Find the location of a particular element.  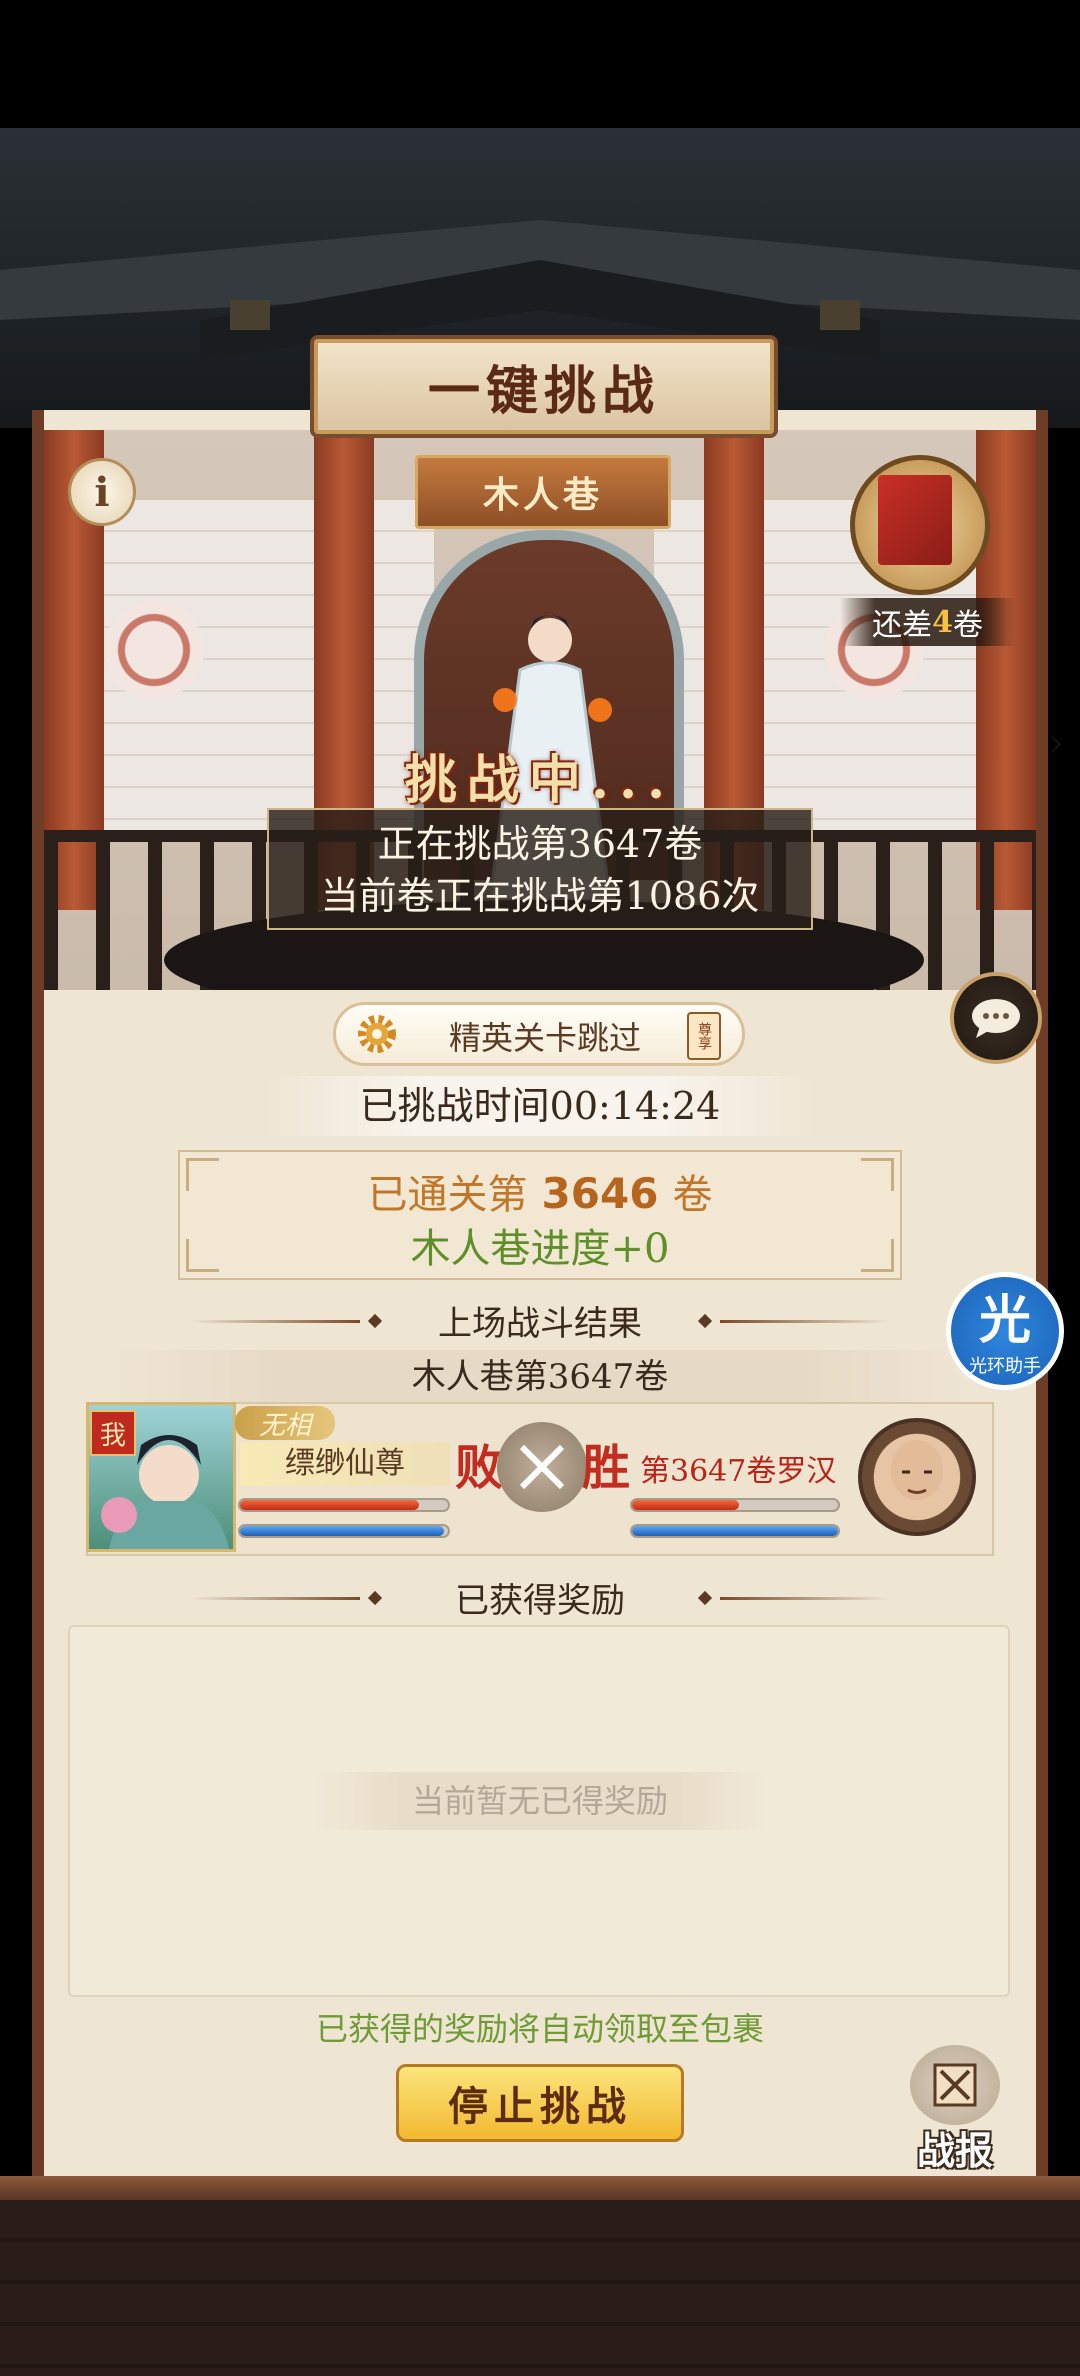

player-name: 缥缈仙尊 is located at coordinates (345, 1464).